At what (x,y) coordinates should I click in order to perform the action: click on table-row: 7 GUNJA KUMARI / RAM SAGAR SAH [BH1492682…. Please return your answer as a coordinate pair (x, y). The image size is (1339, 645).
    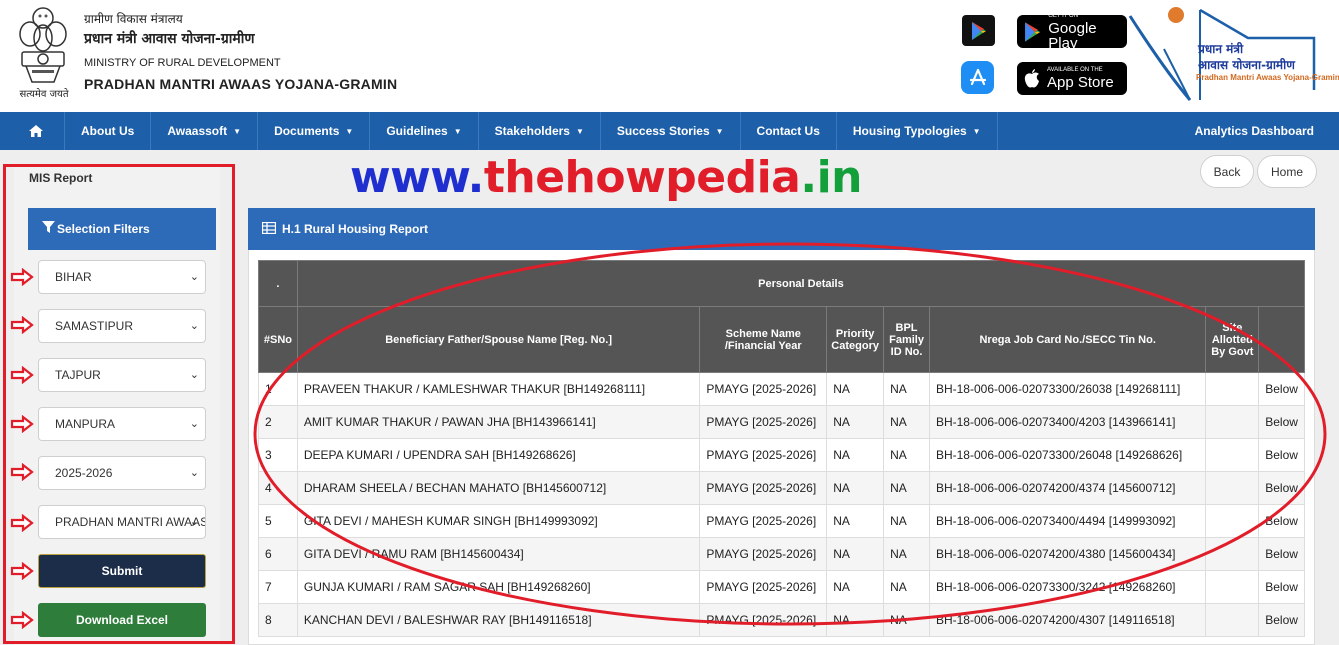
    Looking at the image, I should click on (781, 587).